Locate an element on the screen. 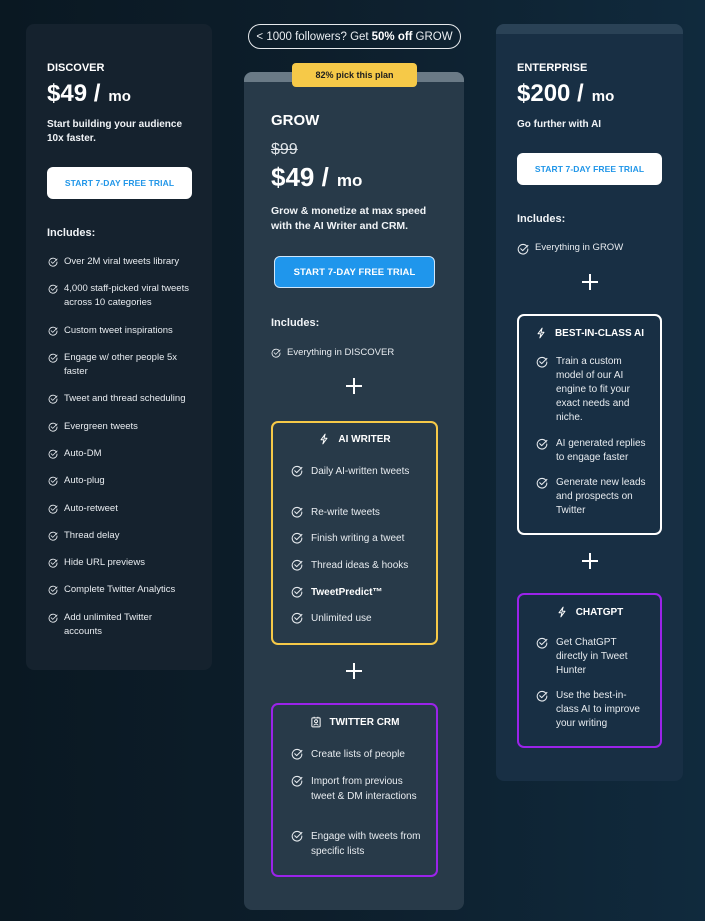 Image resolution: width=705 pixels, height=921 pixels. feature-item: Auto-DM is located at coordinates (128, 454).